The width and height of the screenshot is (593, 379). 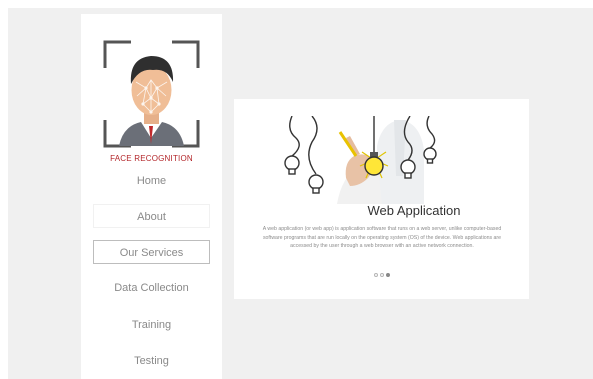 I want to click on nav-data-collection: Data Collection, so click(x=151, y=288).